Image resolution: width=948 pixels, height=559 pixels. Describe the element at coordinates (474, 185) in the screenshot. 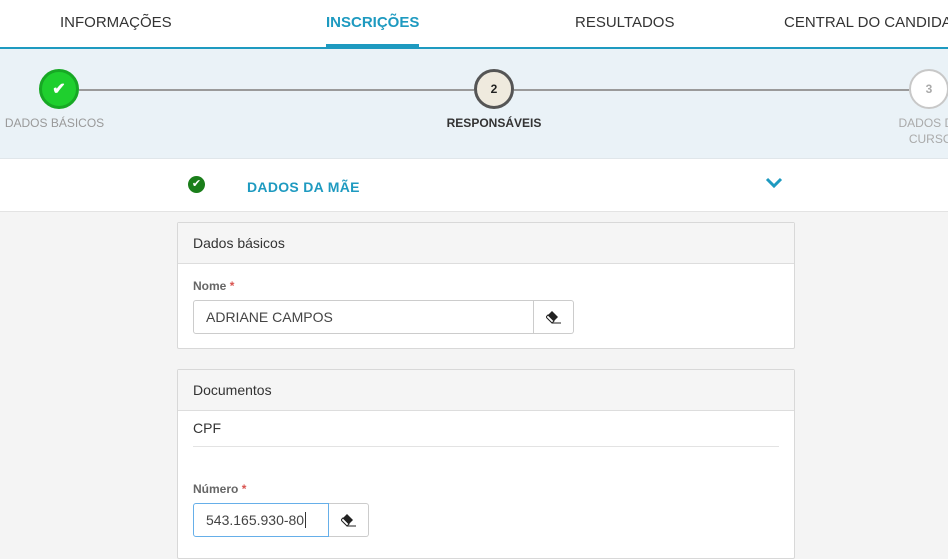

I see `section-header-dados-da-mae: ✔ DADOS DA MÃE` at that location.